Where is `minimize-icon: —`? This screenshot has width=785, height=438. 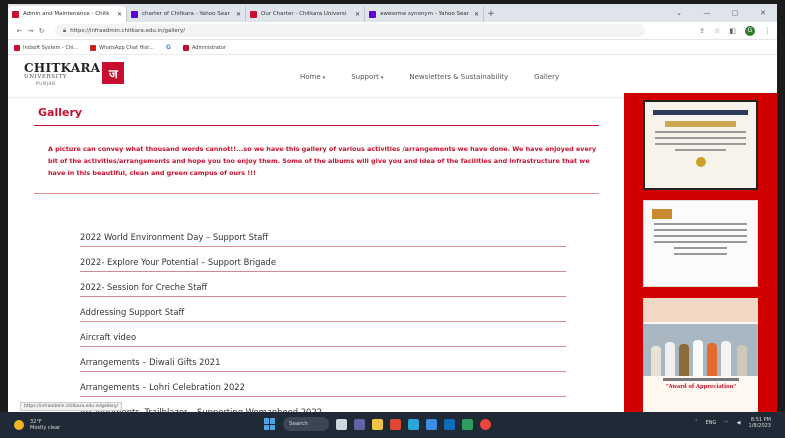
minimize-icon: — is located at coordinates (707, 13).